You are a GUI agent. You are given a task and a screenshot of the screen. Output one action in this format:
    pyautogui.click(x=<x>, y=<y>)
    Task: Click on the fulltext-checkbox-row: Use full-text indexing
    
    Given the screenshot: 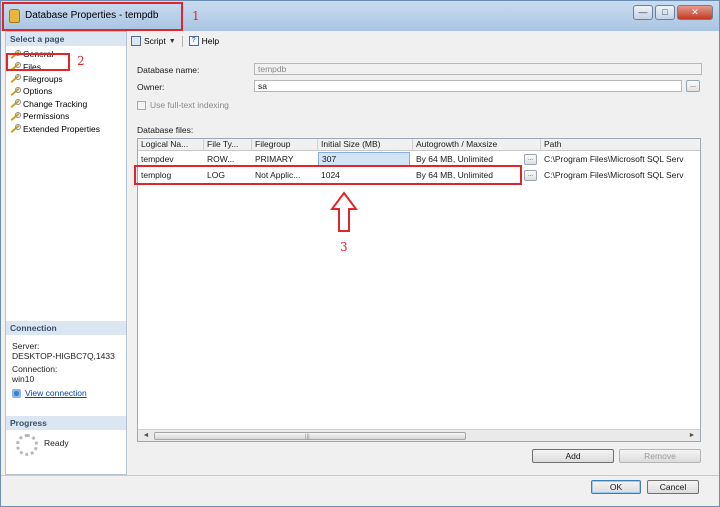 What is the action you would take?
    pyautogui.click(x=183, y=105)
    